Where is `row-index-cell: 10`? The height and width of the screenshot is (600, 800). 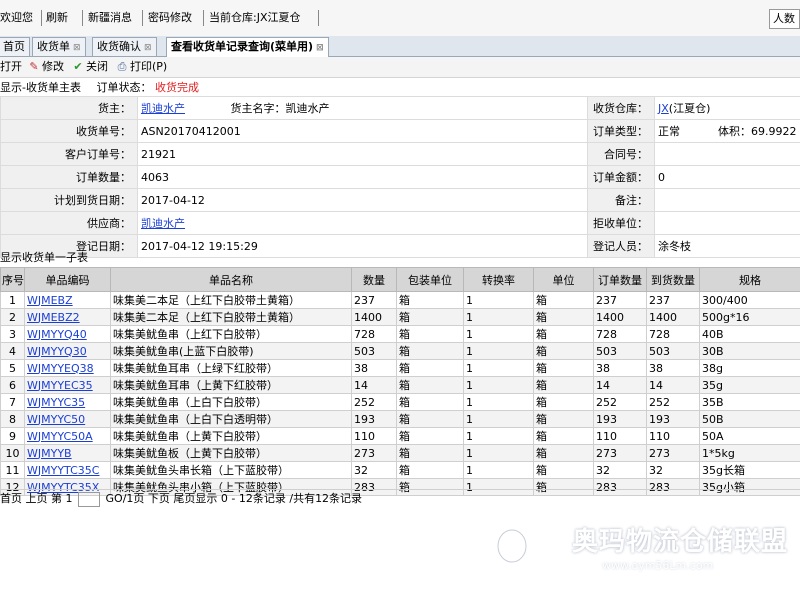
row-index-cell: 10 is located at coordinates (12, 453).